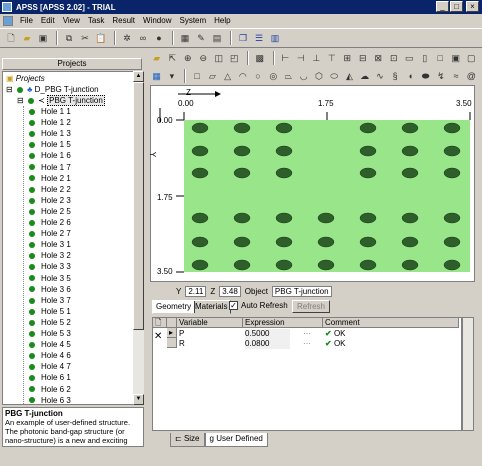 The width and height of the screenshot is (482, 466). I want to click on menu-task: Task, so click(96, 20).